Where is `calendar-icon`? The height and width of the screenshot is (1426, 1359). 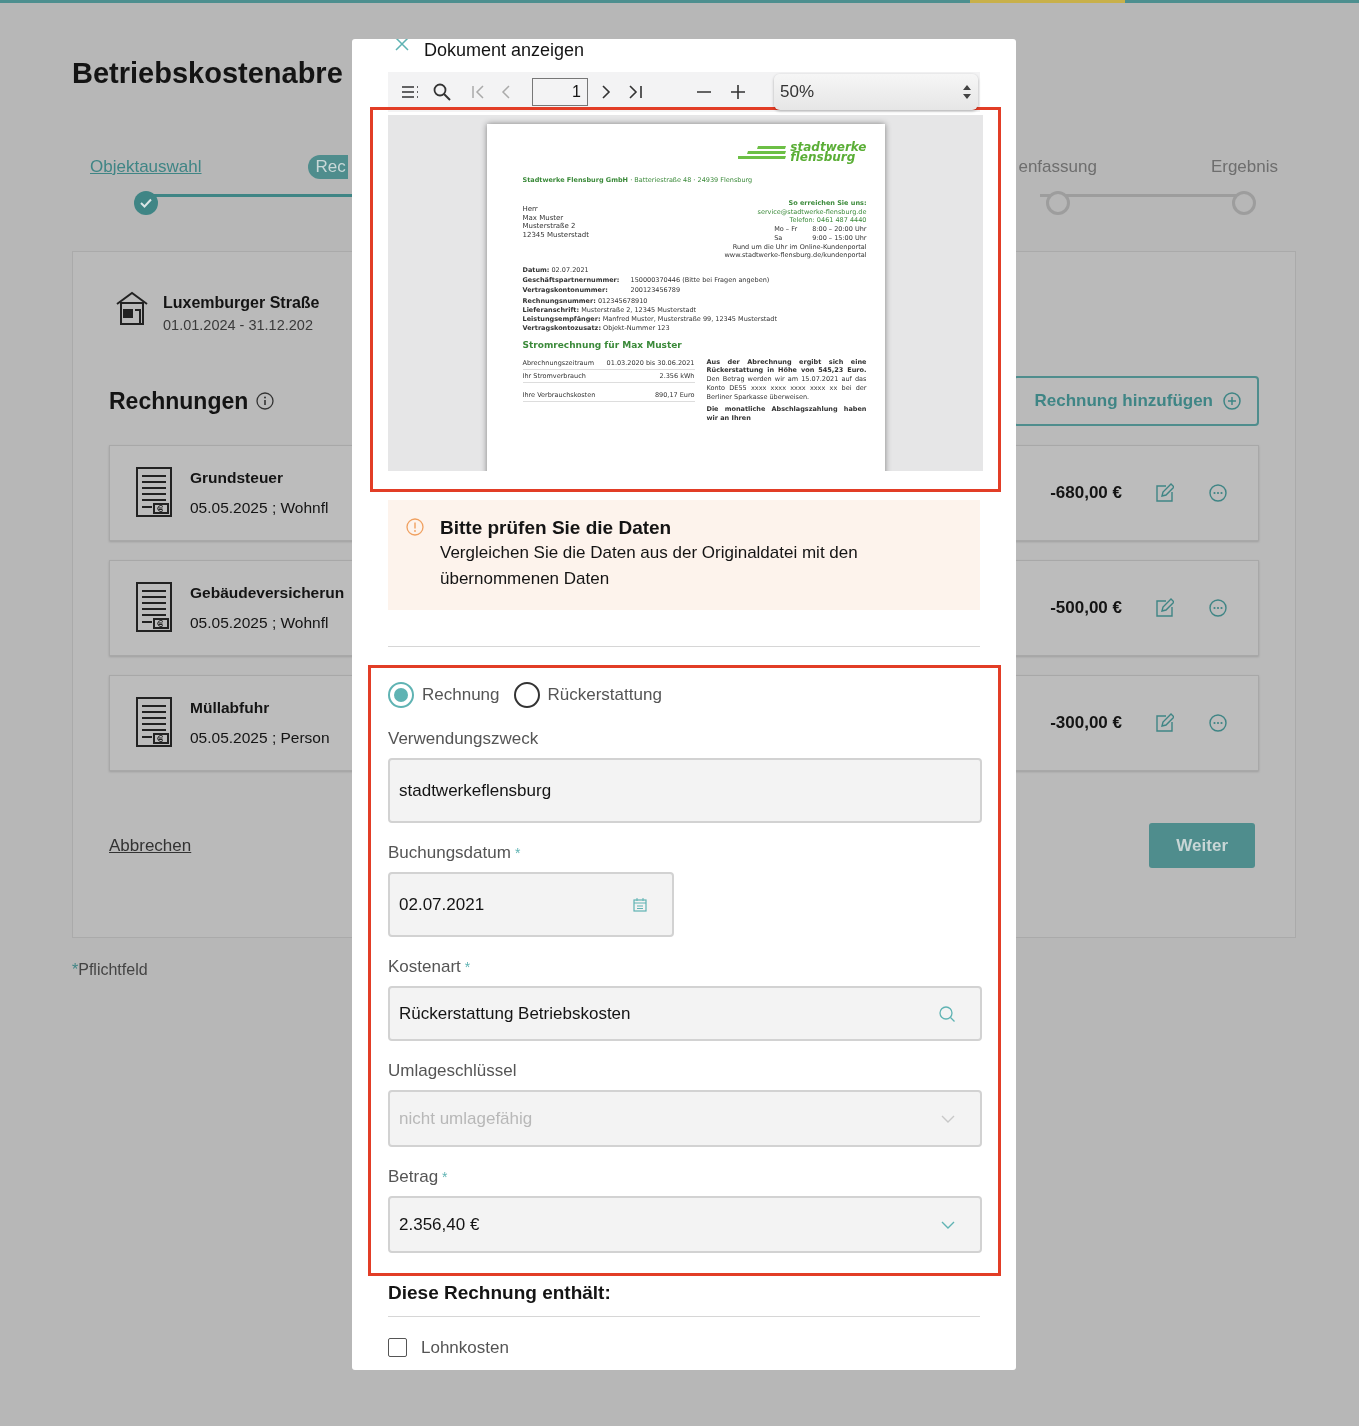
calendar-icon is located at coordinates (640, 904).